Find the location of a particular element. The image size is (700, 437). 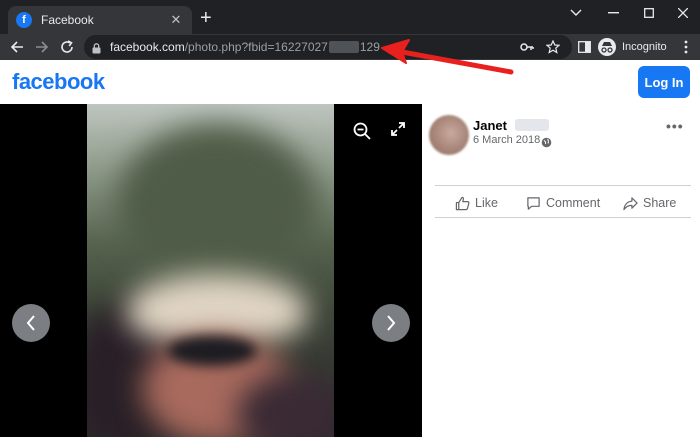

browser-tab-facebook: f Facebook ✕ is located at coordinates (100, 20).